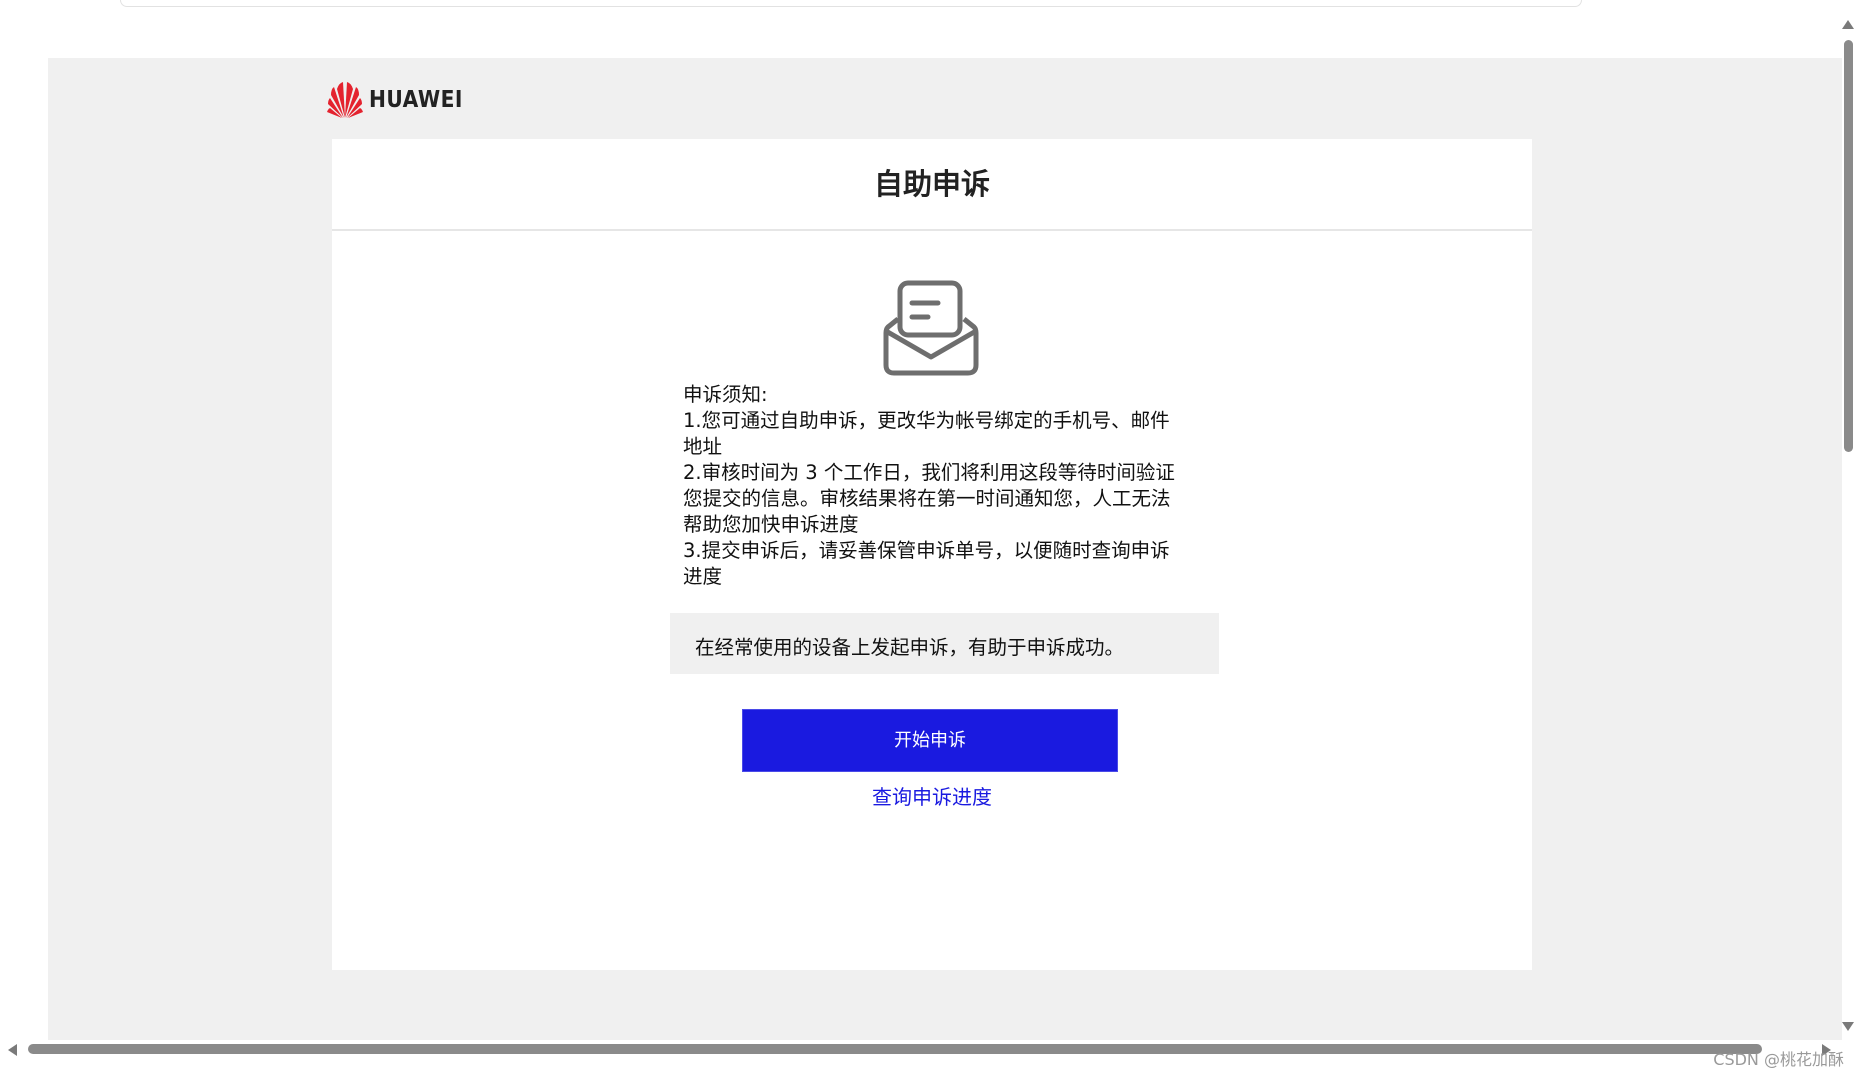  What do you see at coordinates (851, 3) in the screenshot?
I see `browser-top-edge` at bounding box center [851, 3].